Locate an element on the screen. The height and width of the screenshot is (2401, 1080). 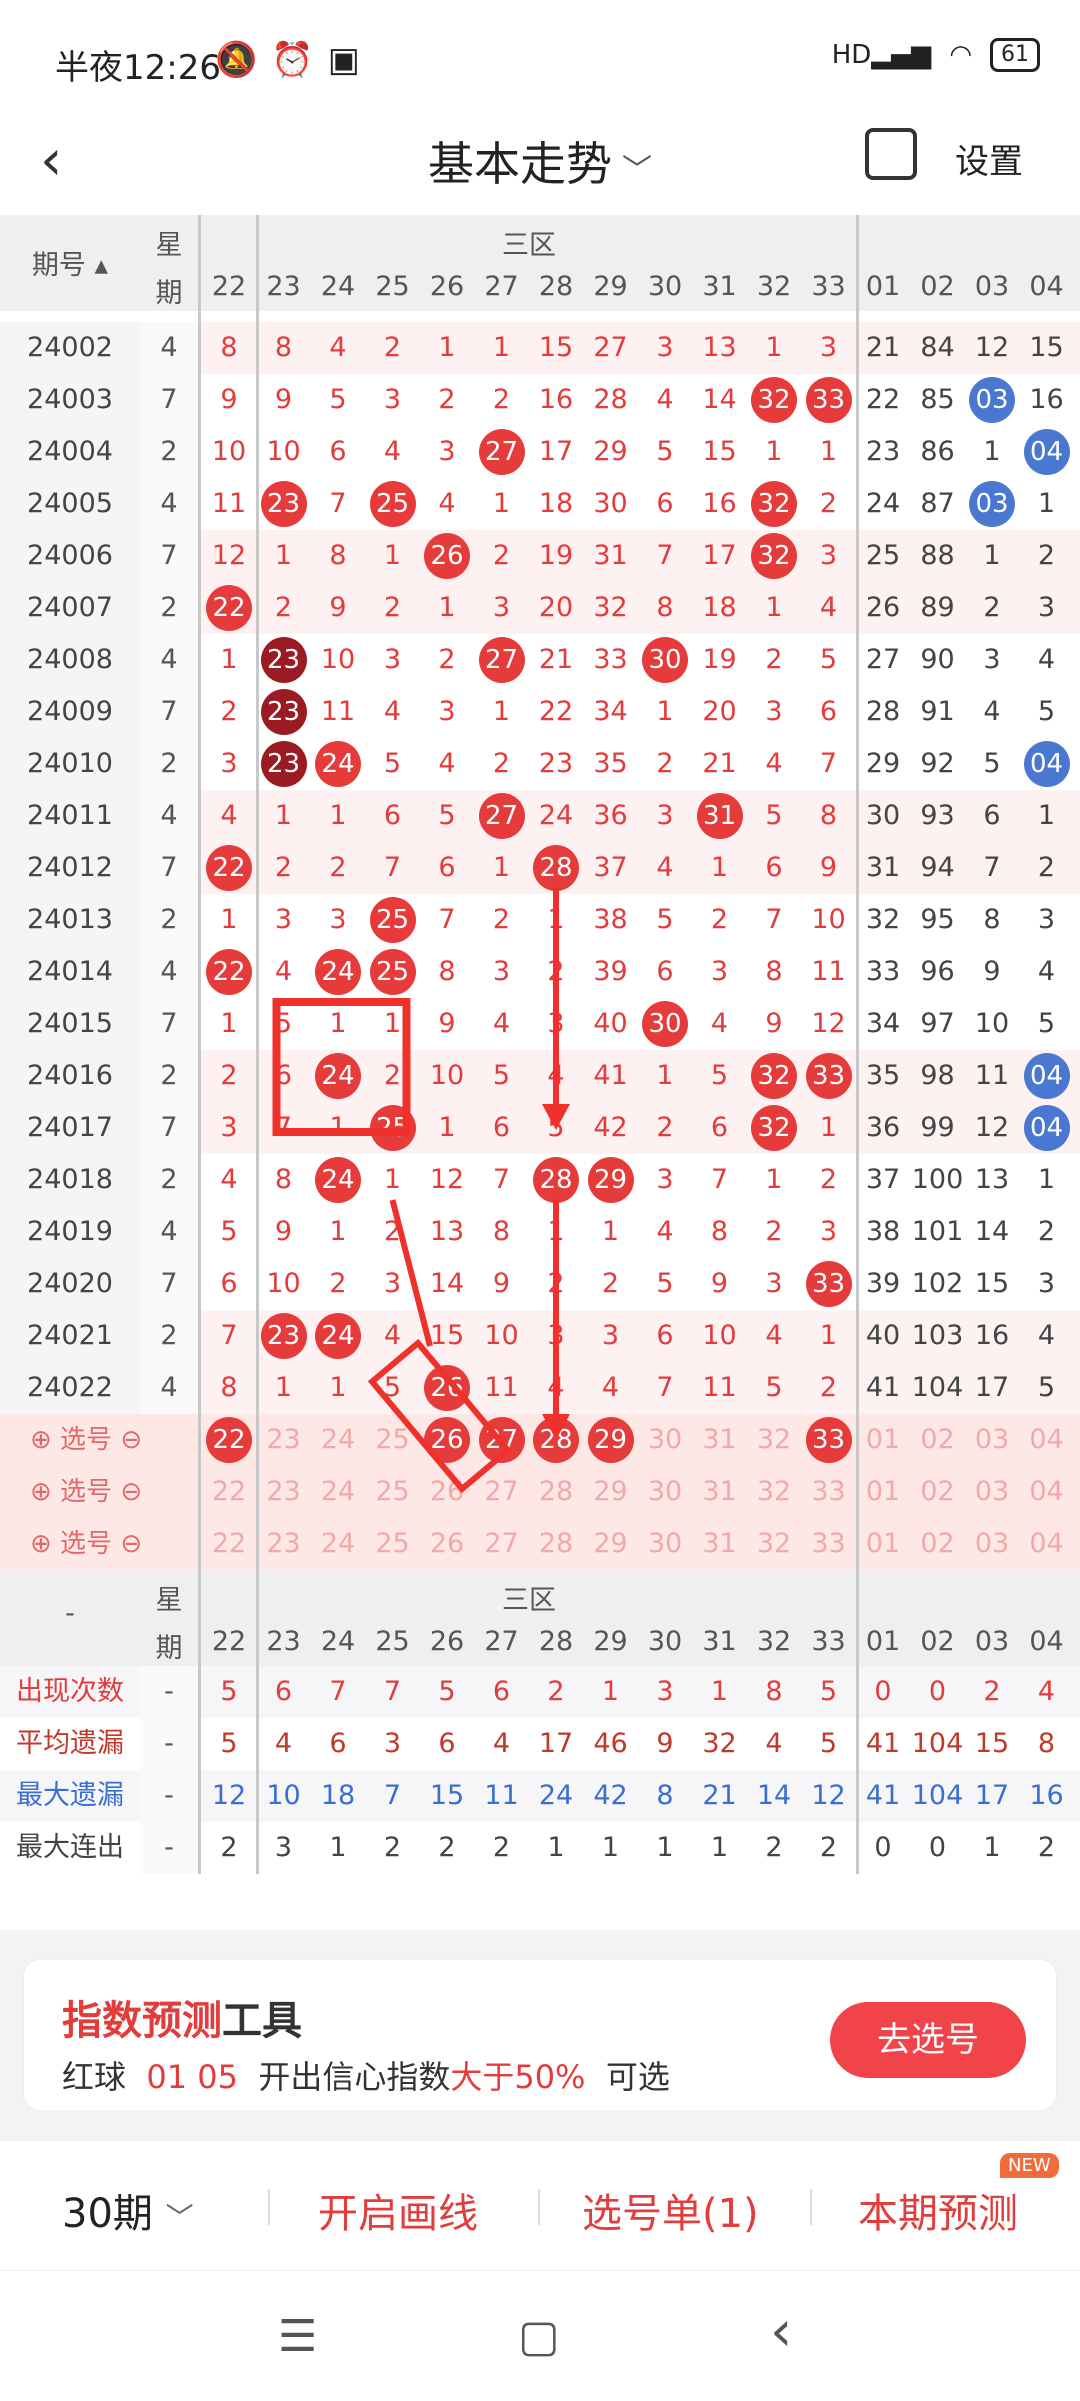
cell-value: 9 is located at coordinates (338, 607).